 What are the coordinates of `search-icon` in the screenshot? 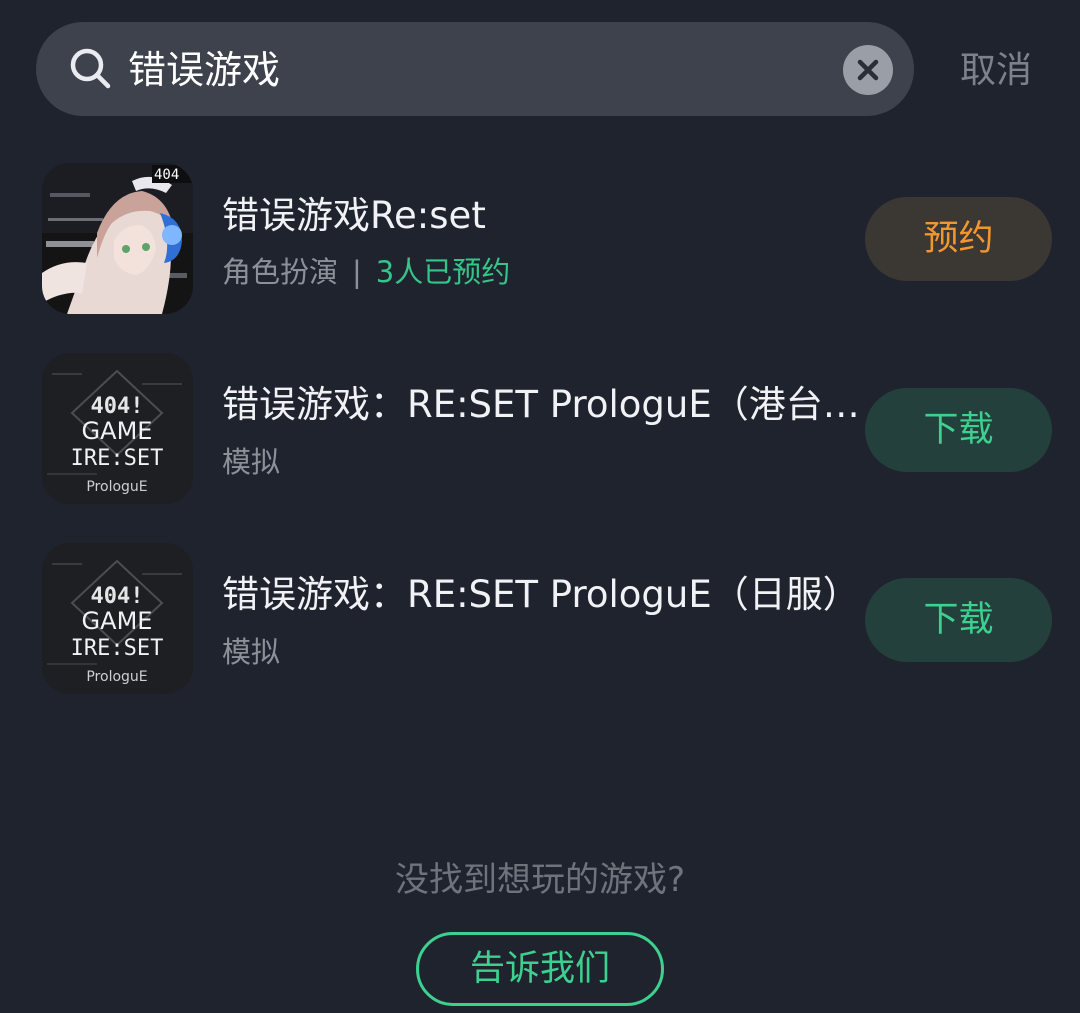 It's located at (90, 68).